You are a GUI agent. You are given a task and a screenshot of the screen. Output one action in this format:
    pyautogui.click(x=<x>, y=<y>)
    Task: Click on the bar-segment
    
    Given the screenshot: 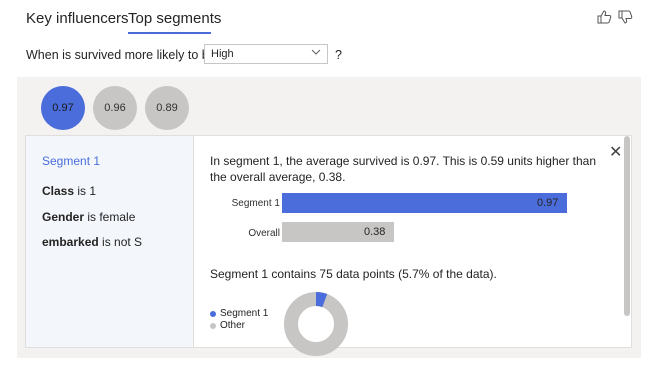 What is the action you would take?
    pyautogui.click(x=424, y=203)
    